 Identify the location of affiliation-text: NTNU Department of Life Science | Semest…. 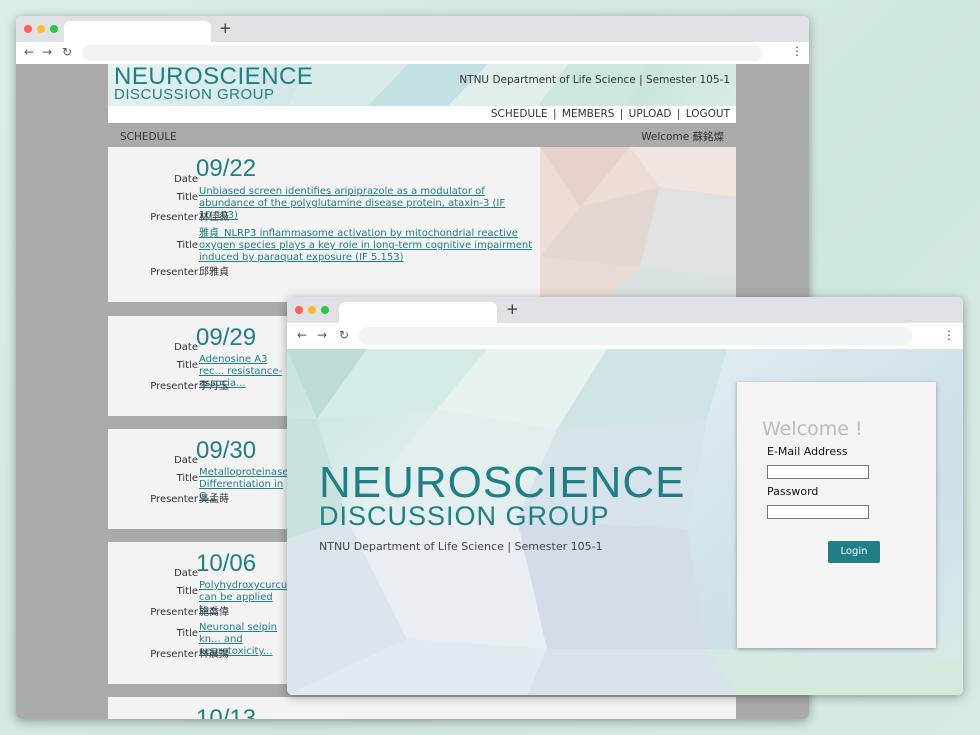
(594, 80).